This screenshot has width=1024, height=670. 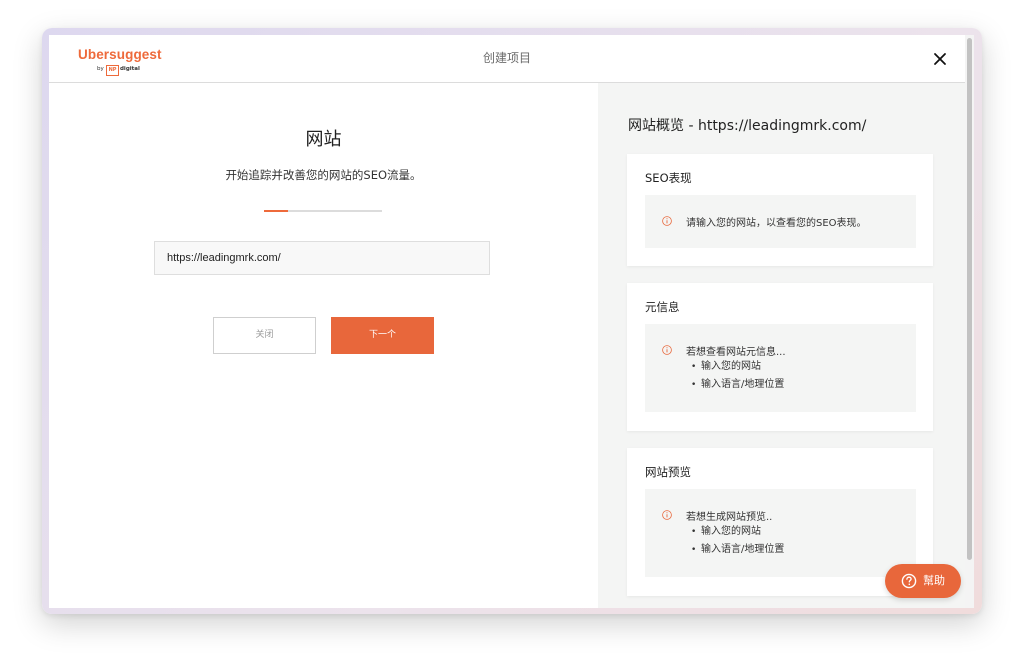 I want to click on scrollbar-thumb, so click(x=969, y=299).